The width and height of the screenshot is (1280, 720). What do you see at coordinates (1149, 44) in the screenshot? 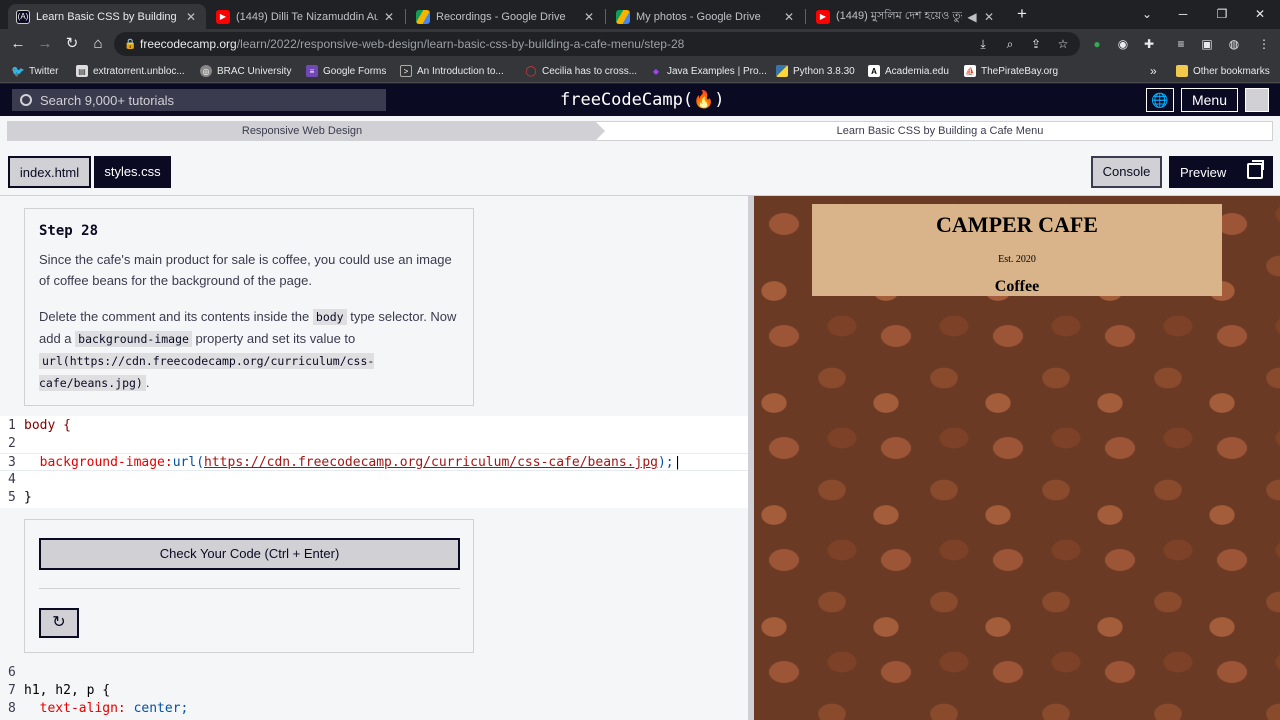
I see `extensions-puzzle-icon: ✚` at bounding box center [1149, 44].